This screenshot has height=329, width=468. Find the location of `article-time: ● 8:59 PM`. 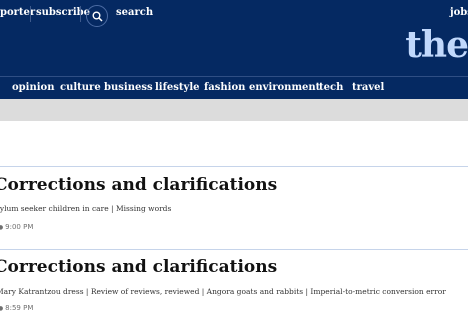

article-time: ● 8:59 PM is located at coordinates (16, 308).